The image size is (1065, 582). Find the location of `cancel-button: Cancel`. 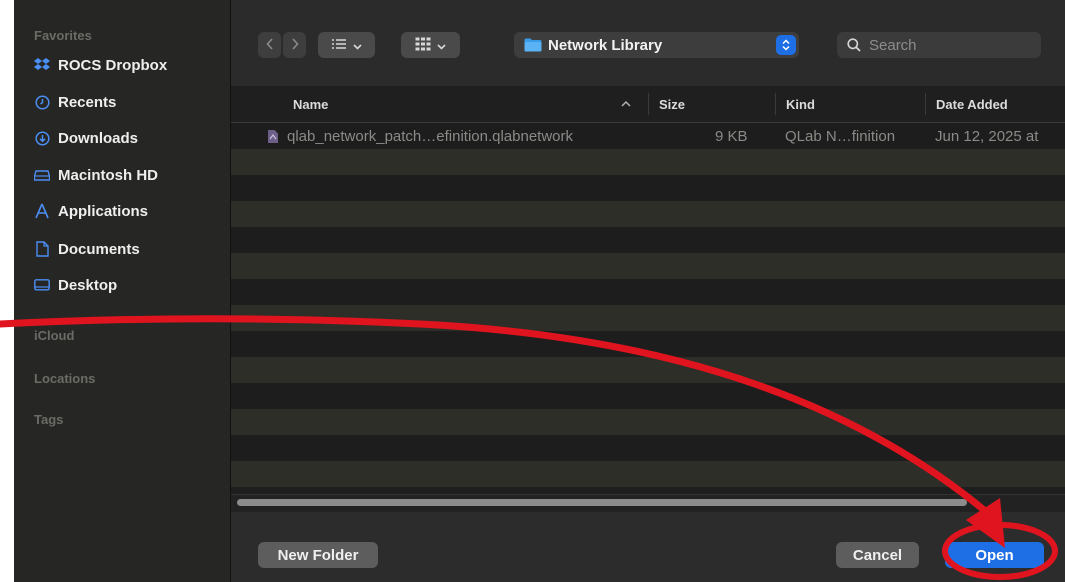

cancel-button: Cancel is located at coordinates (877, 555).